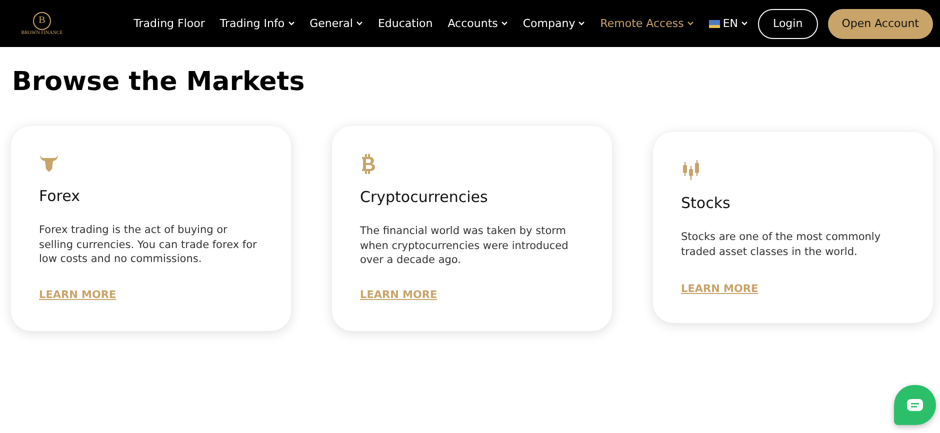  What do you see at coordinates (60, 196) in the screenshot?
I see `card-title: Forex` at bounding box center [60, 196].